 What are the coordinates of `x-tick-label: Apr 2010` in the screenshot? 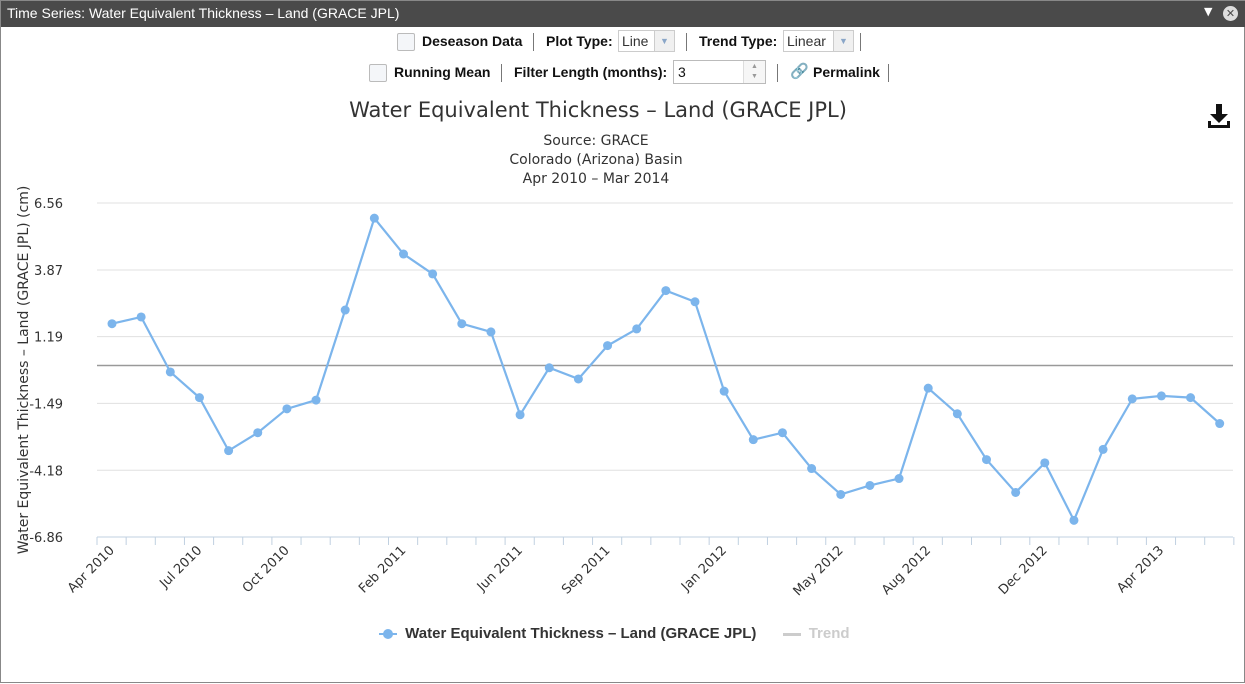 It's located at (91, 569).